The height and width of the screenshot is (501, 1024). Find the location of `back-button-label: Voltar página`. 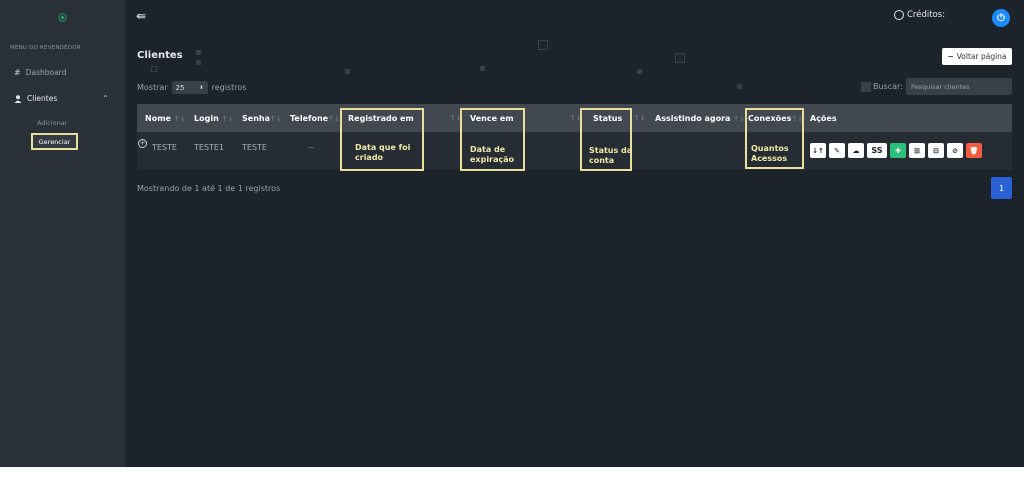

back-button-label: Voltar página is located at coordinates (981, 56).